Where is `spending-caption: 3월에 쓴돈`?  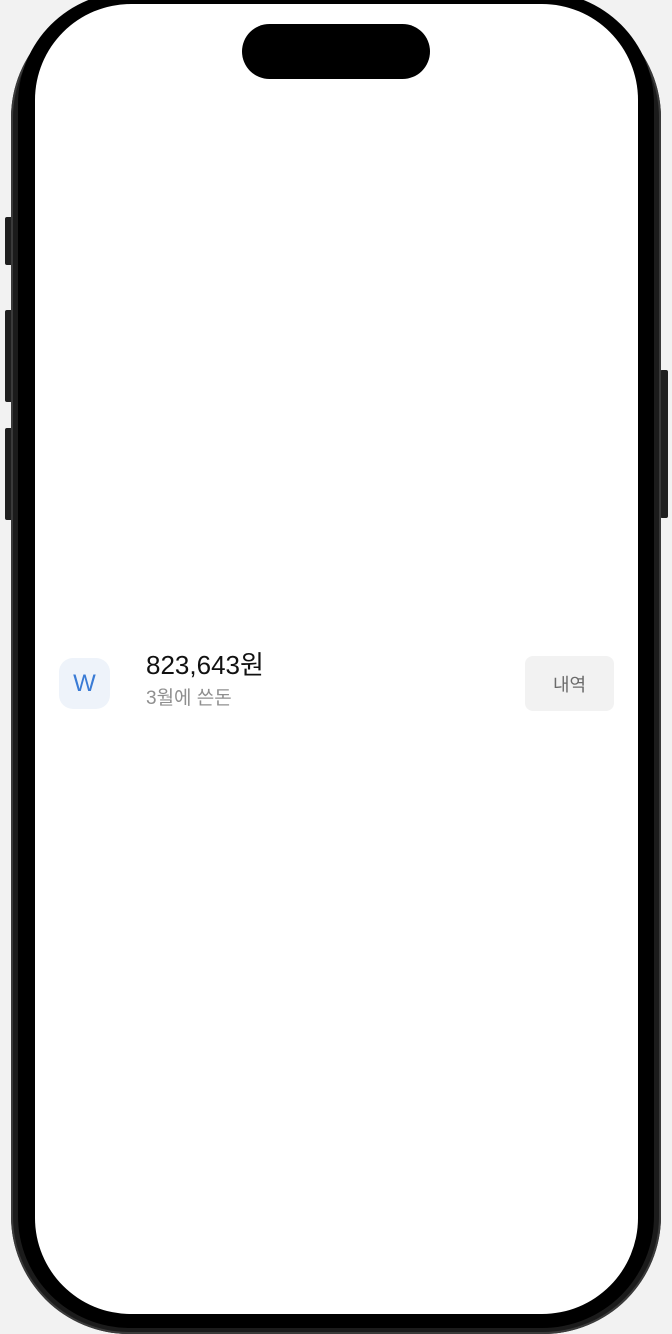
spending-caption: 3월에 쓴돈 is located at coordinates (189, 698).